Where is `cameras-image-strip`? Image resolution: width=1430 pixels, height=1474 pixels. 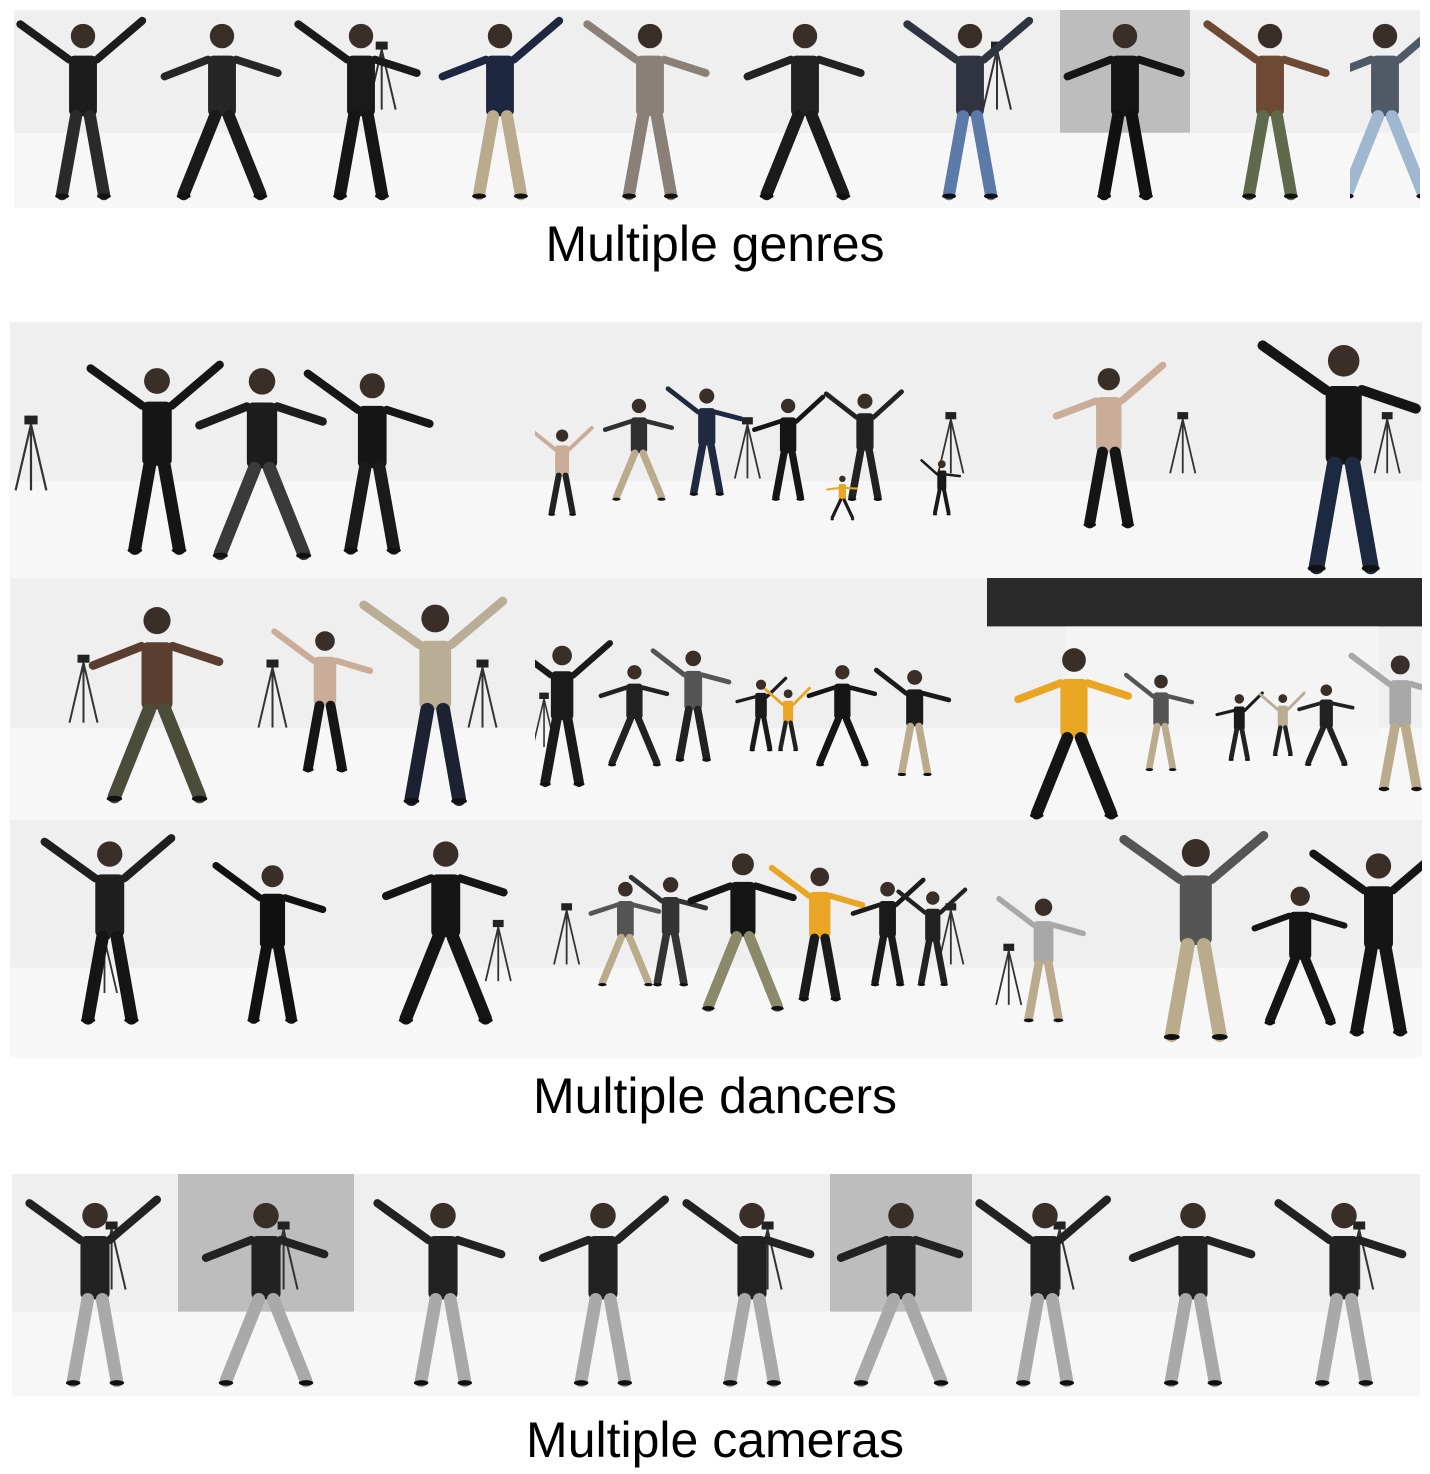 cameras-image-strip is located at coordinates (716, 1285).